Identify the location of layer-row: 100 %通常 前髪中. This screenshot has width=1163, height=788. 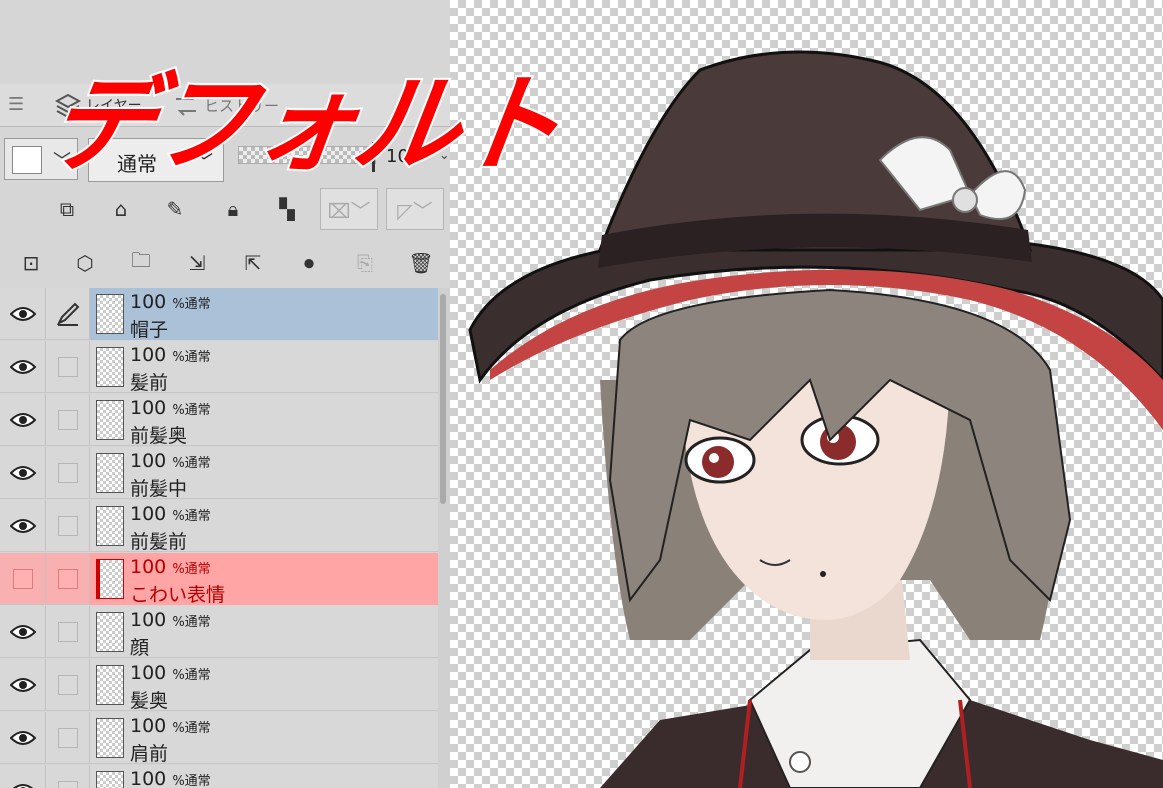
(219, 473).